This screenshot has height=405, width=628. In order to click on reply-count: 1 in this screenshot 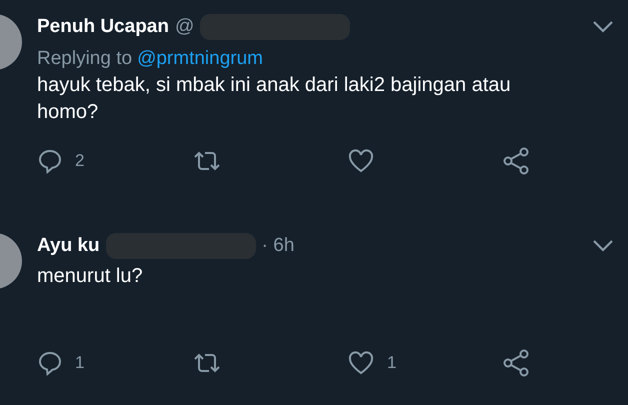, I will do `click(79, 363)`.